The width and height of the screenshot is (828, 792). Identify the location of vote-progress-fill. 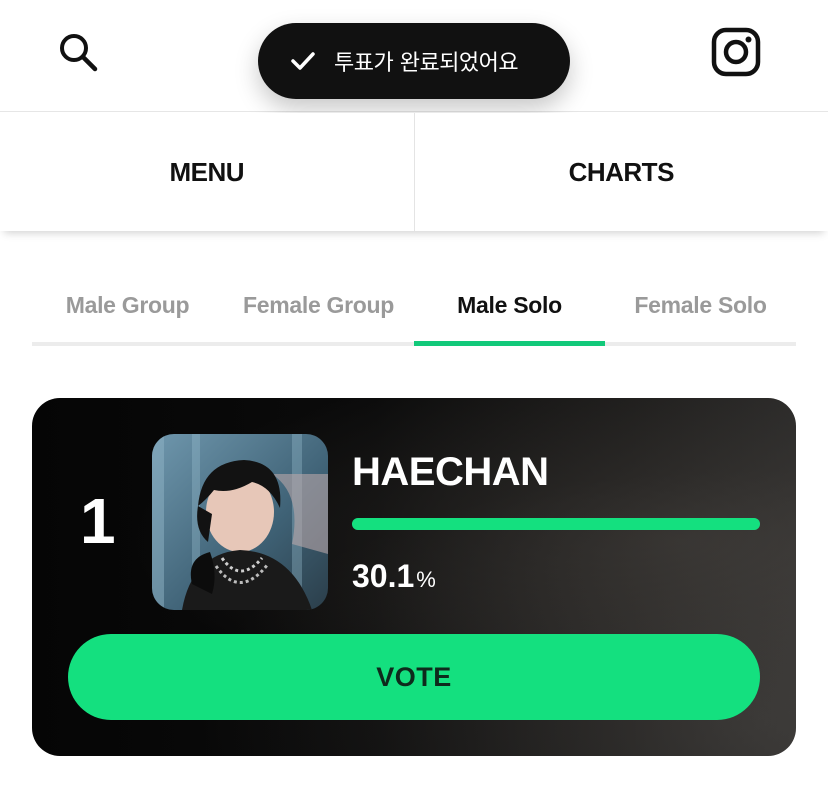
(556, 524).